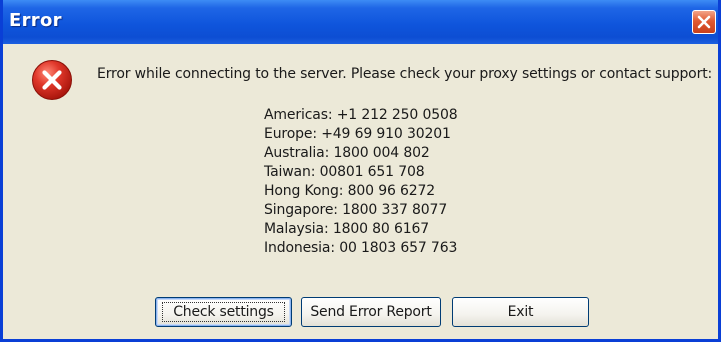  Describe the element at coordinates (347, 153) in the screenshot. I see `contact-australia: Australia: 1800 004 802` at that location.